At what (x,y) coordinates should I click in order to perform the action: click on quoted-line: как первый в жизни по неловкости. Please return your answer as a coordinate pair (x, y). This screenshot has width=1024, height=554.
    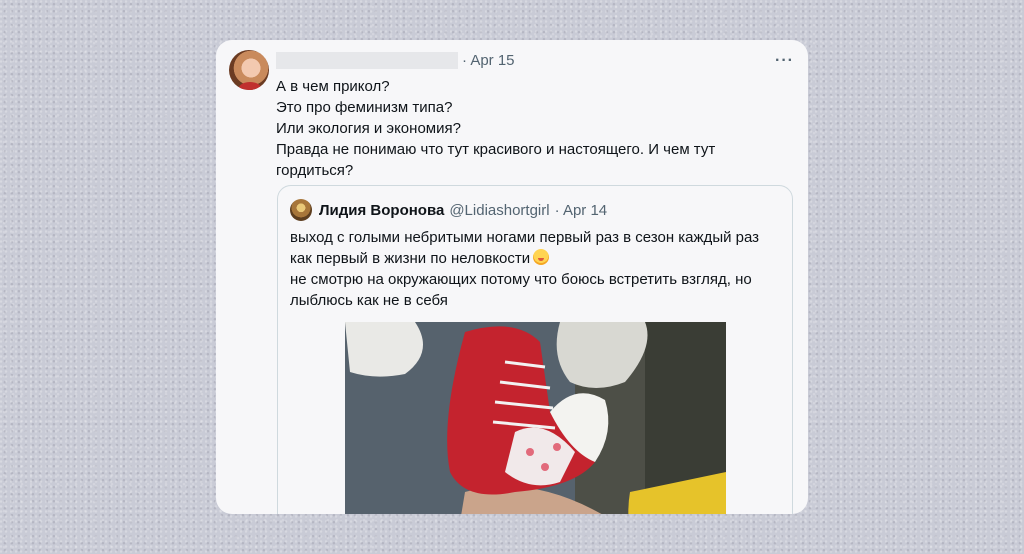
    Looking at the image, I should click on (410, 258).